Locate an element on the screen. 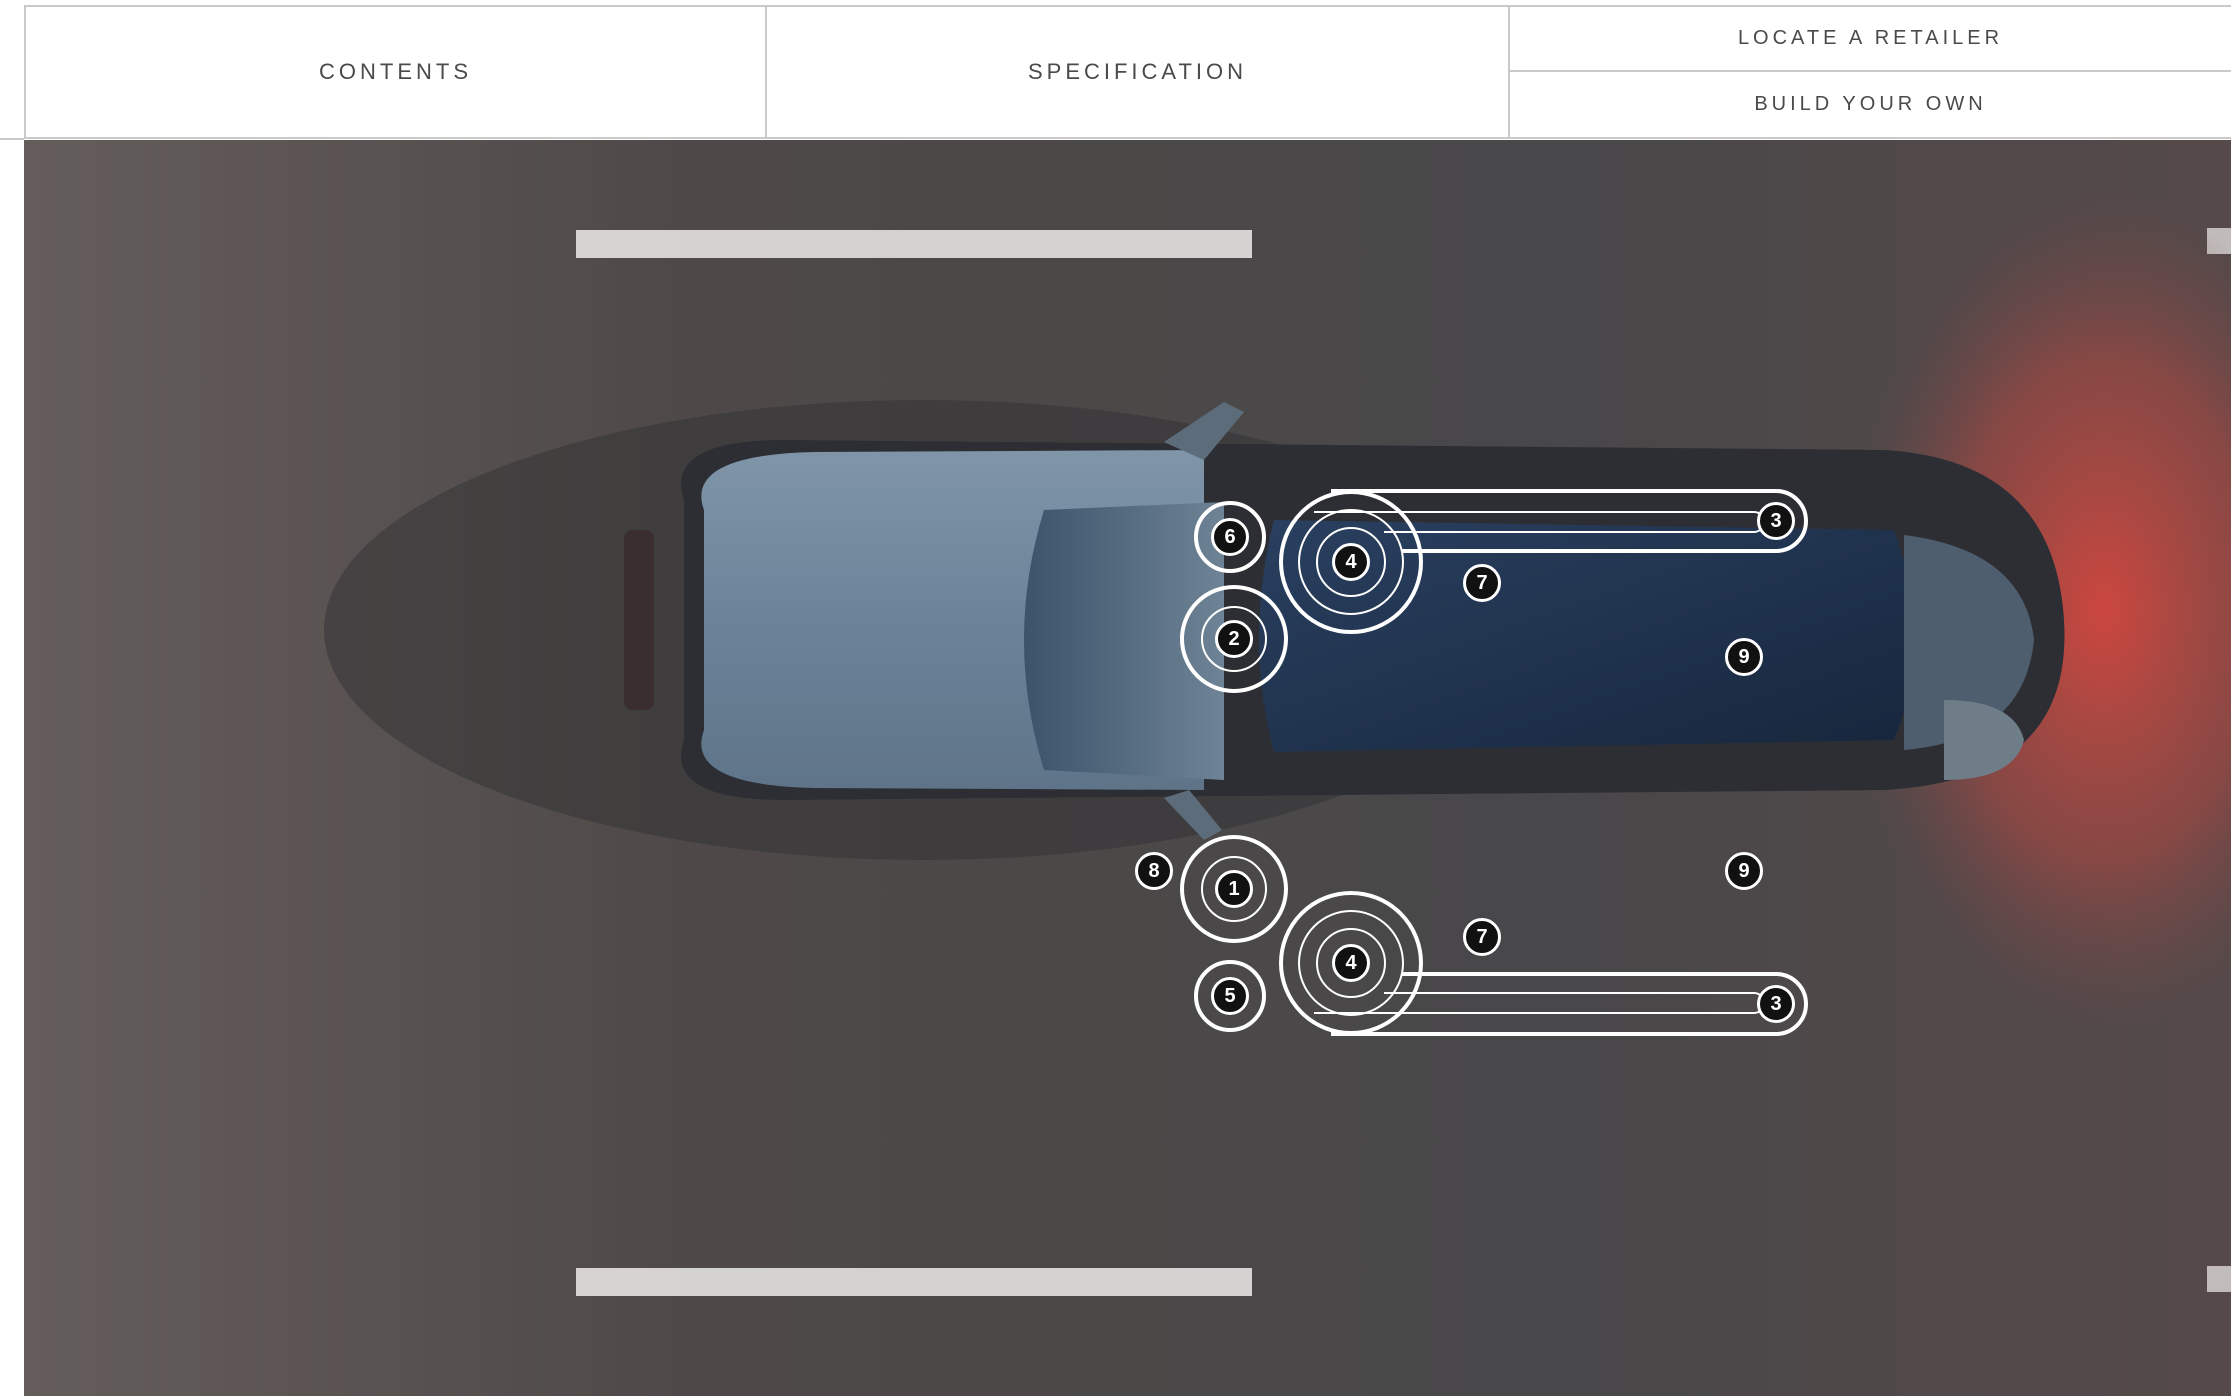 This screenshot has width=2231, height=1396. hotspot-3-lower-label: 3 is located at coordinates (1776, 1003).